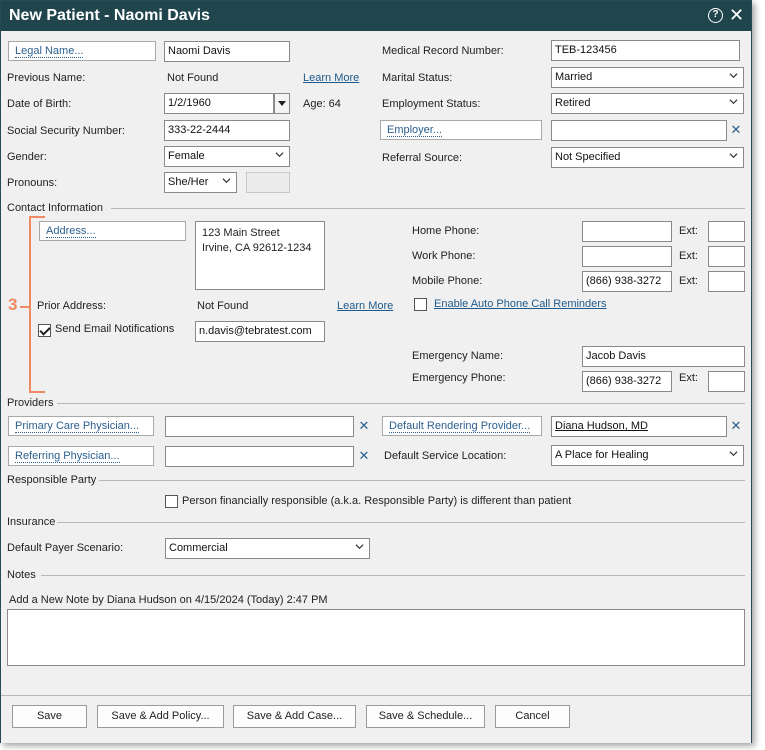 This screenshot has width=765, height=750. I want to click on employment-status-select: Retired, so click(647, 103).